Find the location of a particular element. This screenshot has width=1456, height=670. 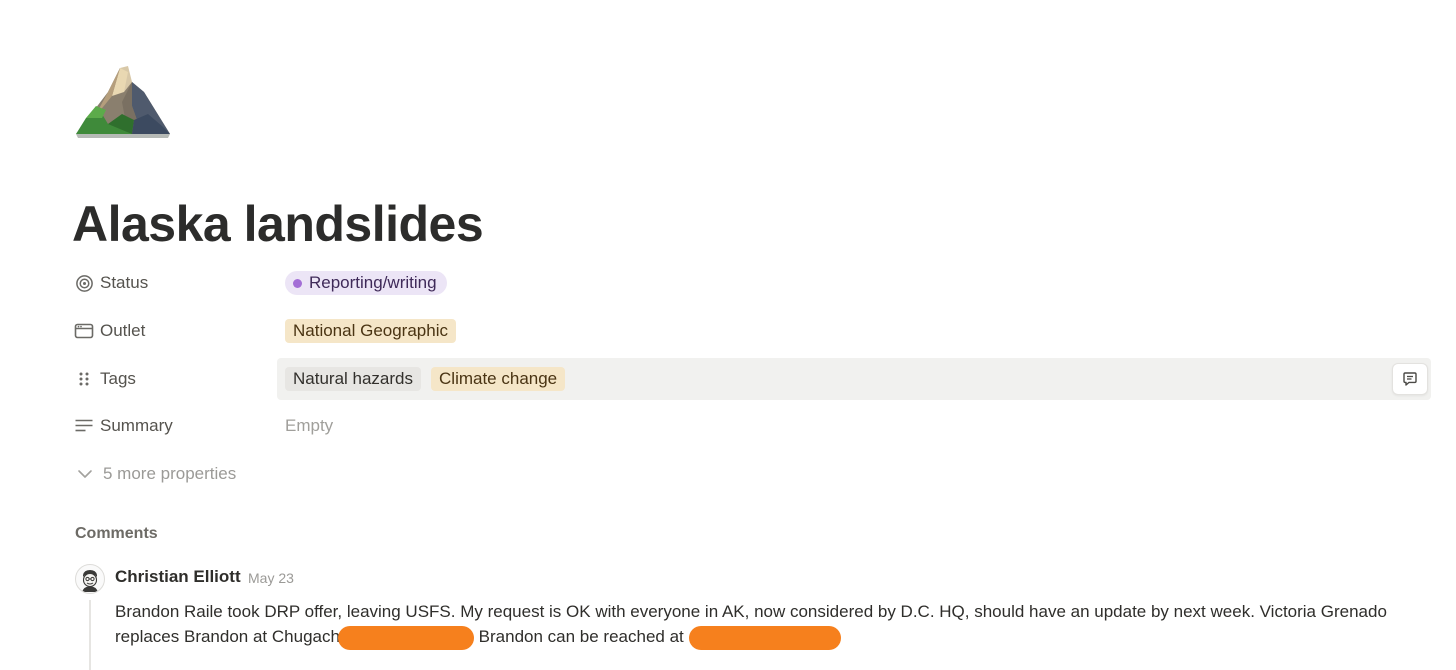

thread-line is located at coordinates (90, 635).